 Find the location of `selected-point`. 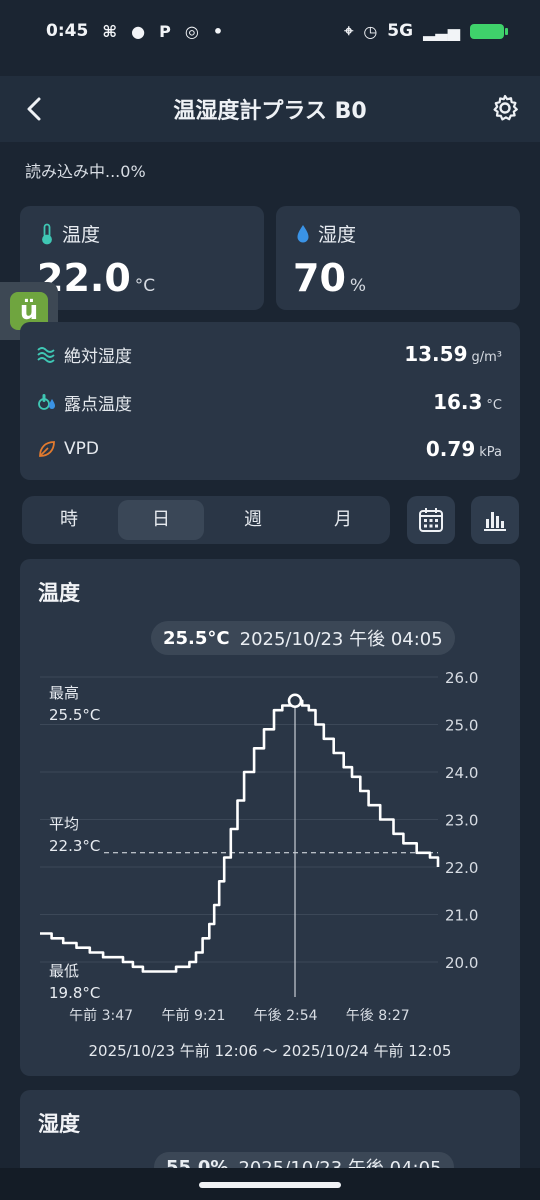

selected-point is located at coordinates (295, 701).